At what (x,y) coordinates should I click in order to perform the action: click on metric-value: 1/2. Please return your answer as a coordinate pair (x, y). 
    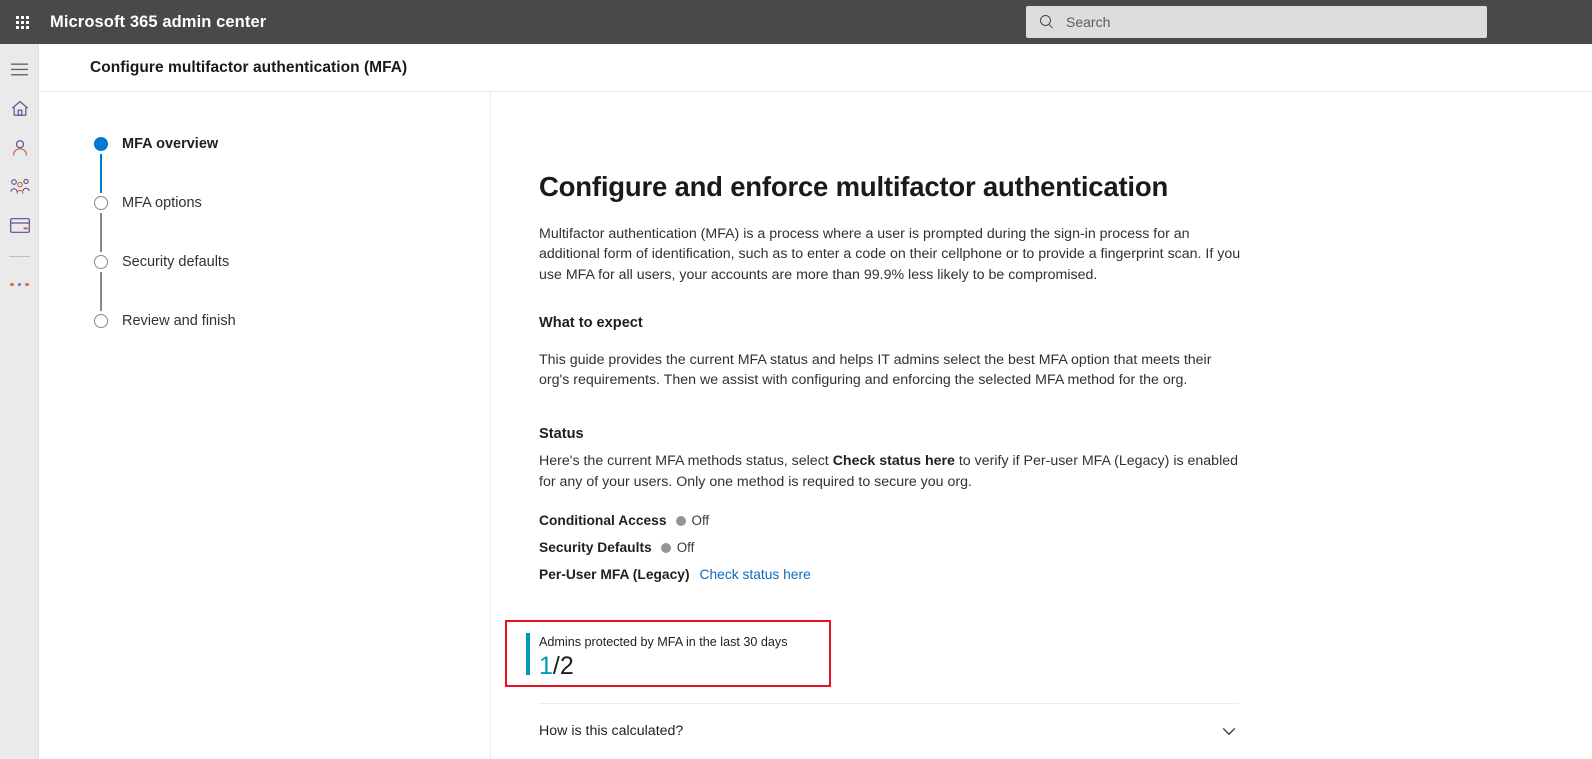
    Looking at the image, I should click on (663, 666).